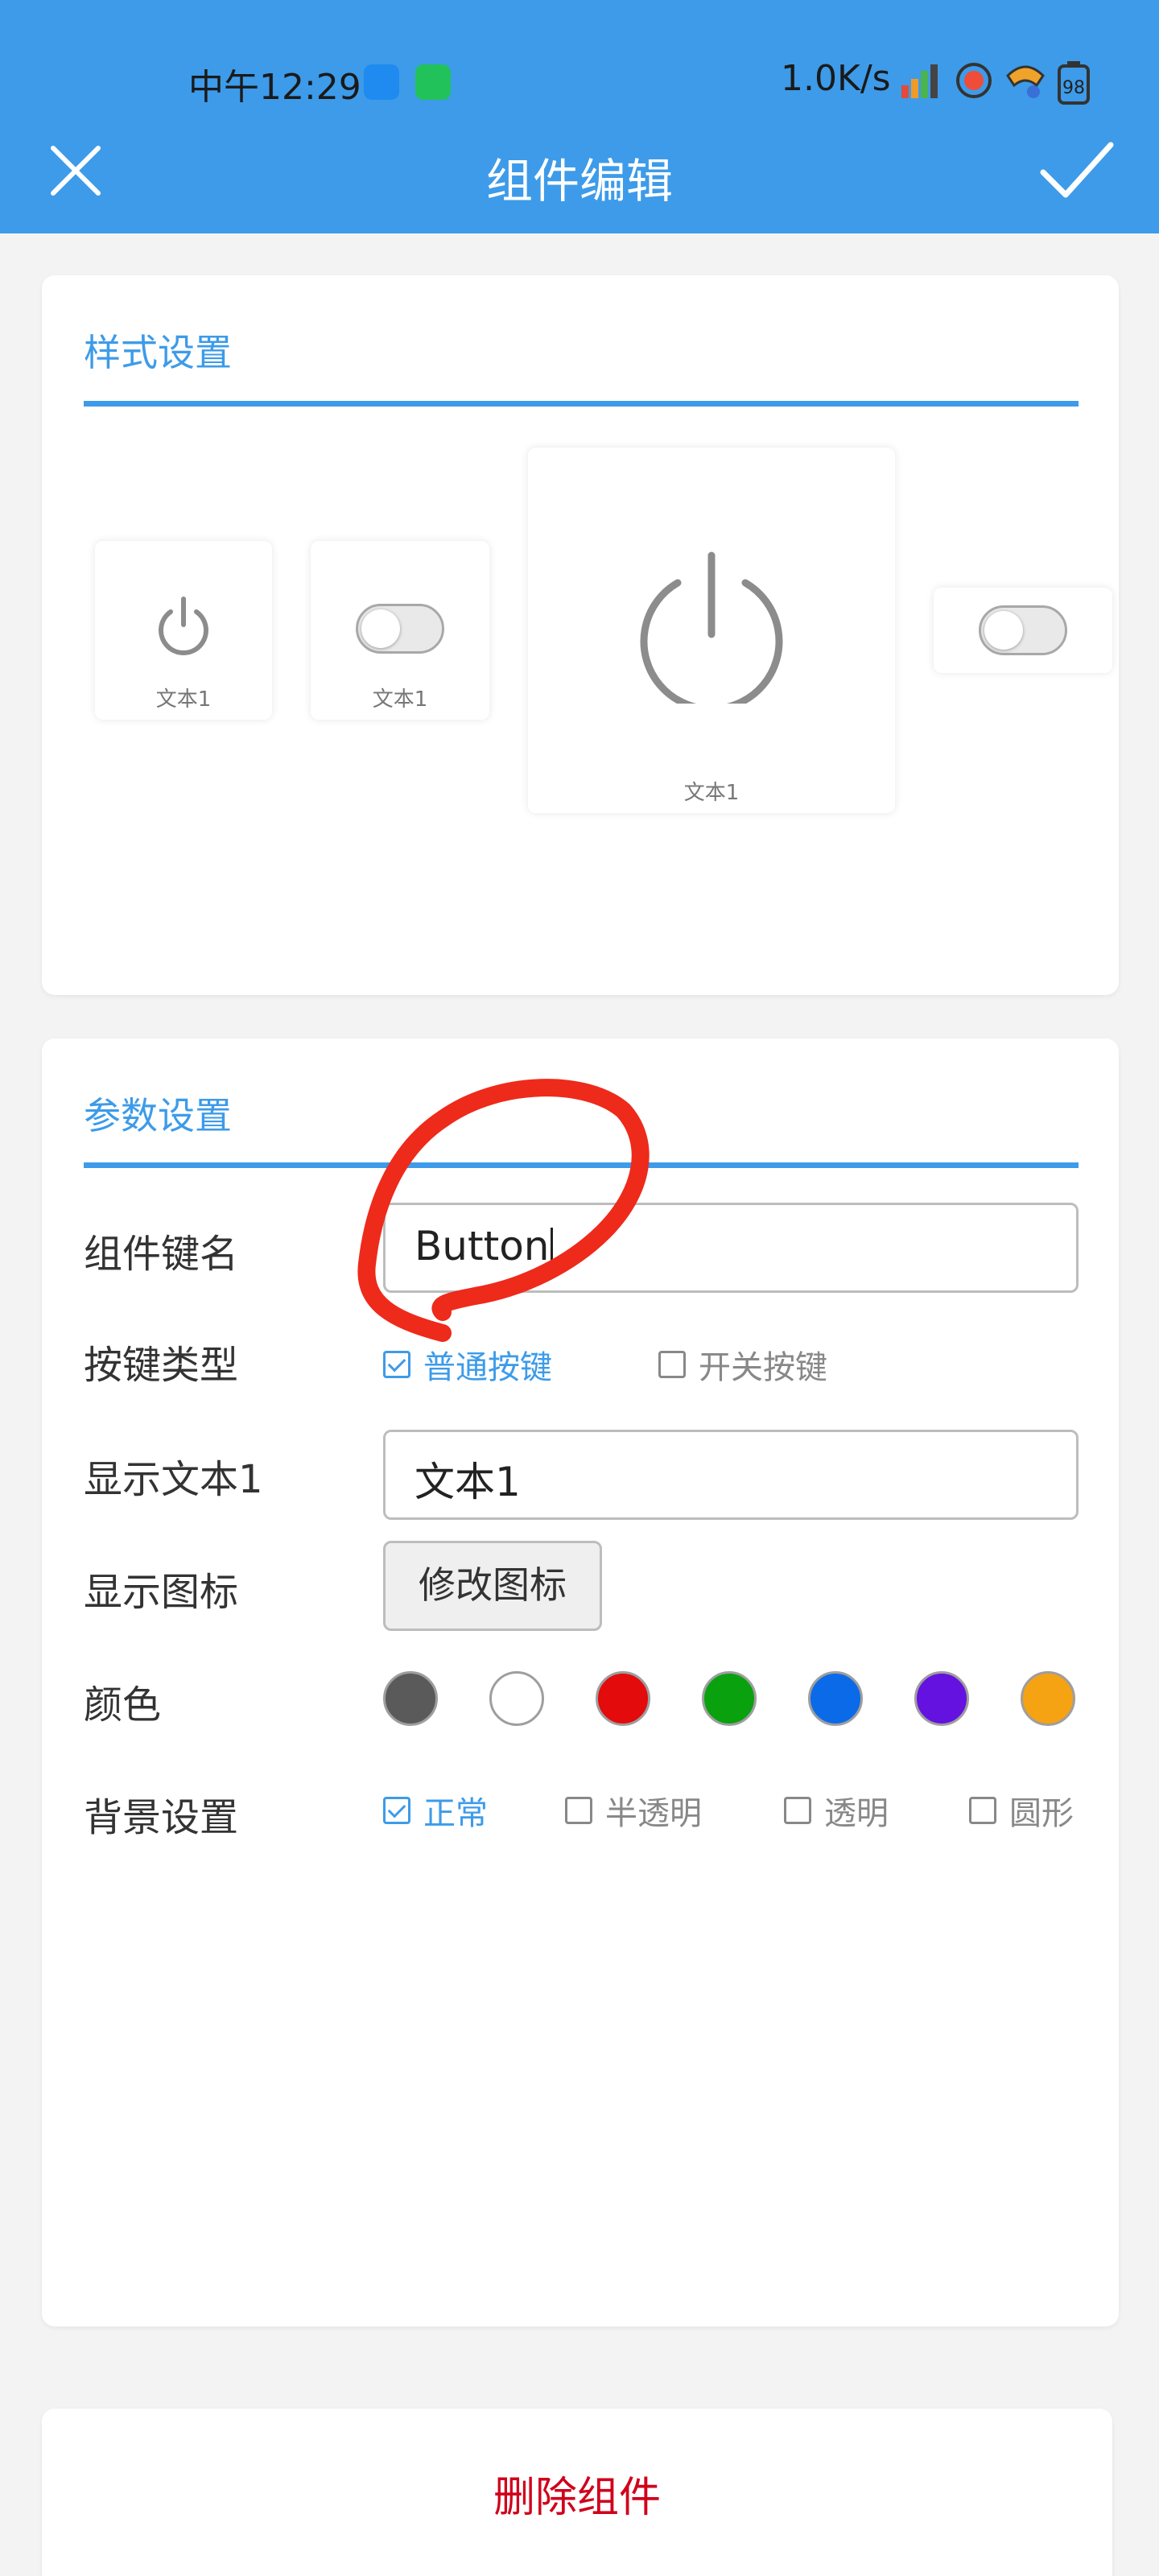  I want to click on background-normal-checkbox: 正常, so click(435, 1810).